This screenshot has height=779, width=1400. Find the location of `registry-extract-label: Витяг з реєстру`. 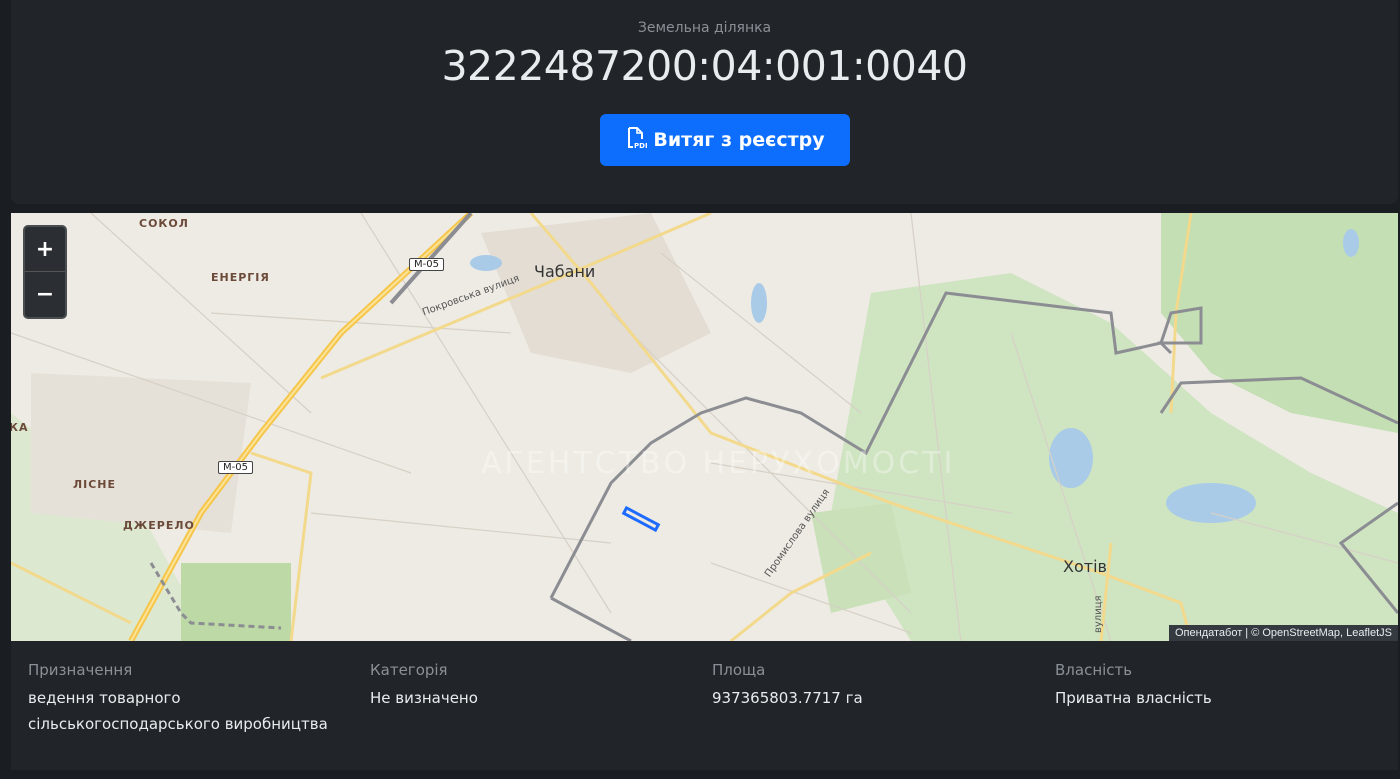

registry-extract-label: Витяг з реєстру is located at coordinates (739, 140).